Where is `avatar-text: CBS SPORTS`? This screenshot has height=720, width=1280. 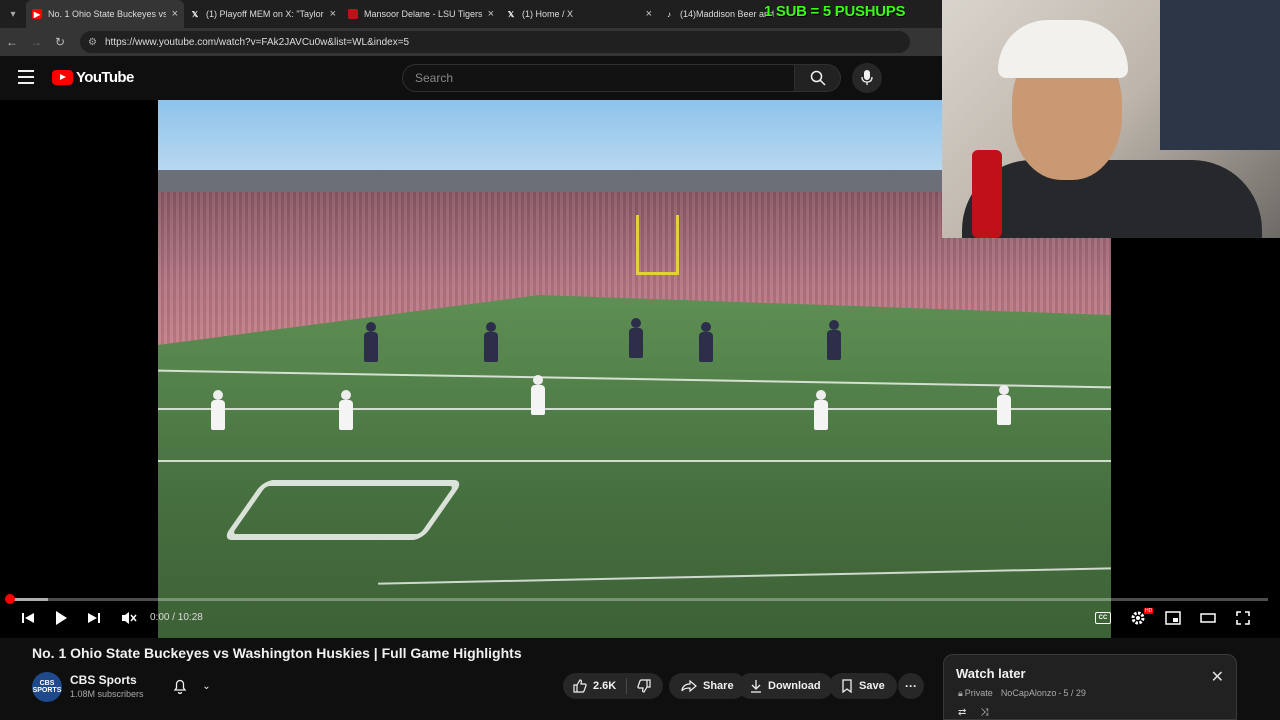
avatar-text: CBS SPORTS is located at coordinates (47, 687).